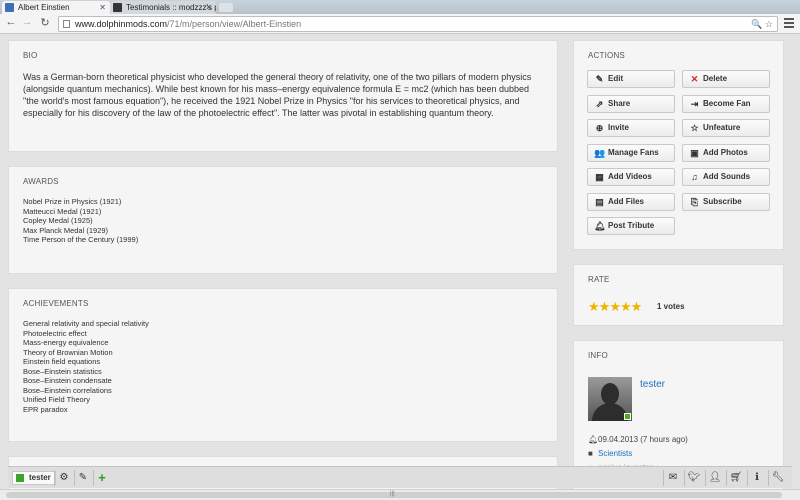  I want to click on button-label: Unfeature, so click(722, 127).